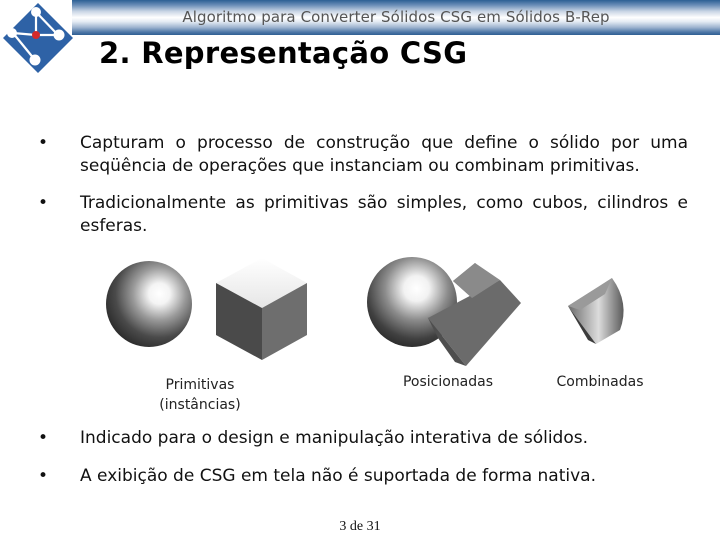  Describe the element at coordinates (149, 304) in the screenshot. I see `sphere-primitive` at that location.